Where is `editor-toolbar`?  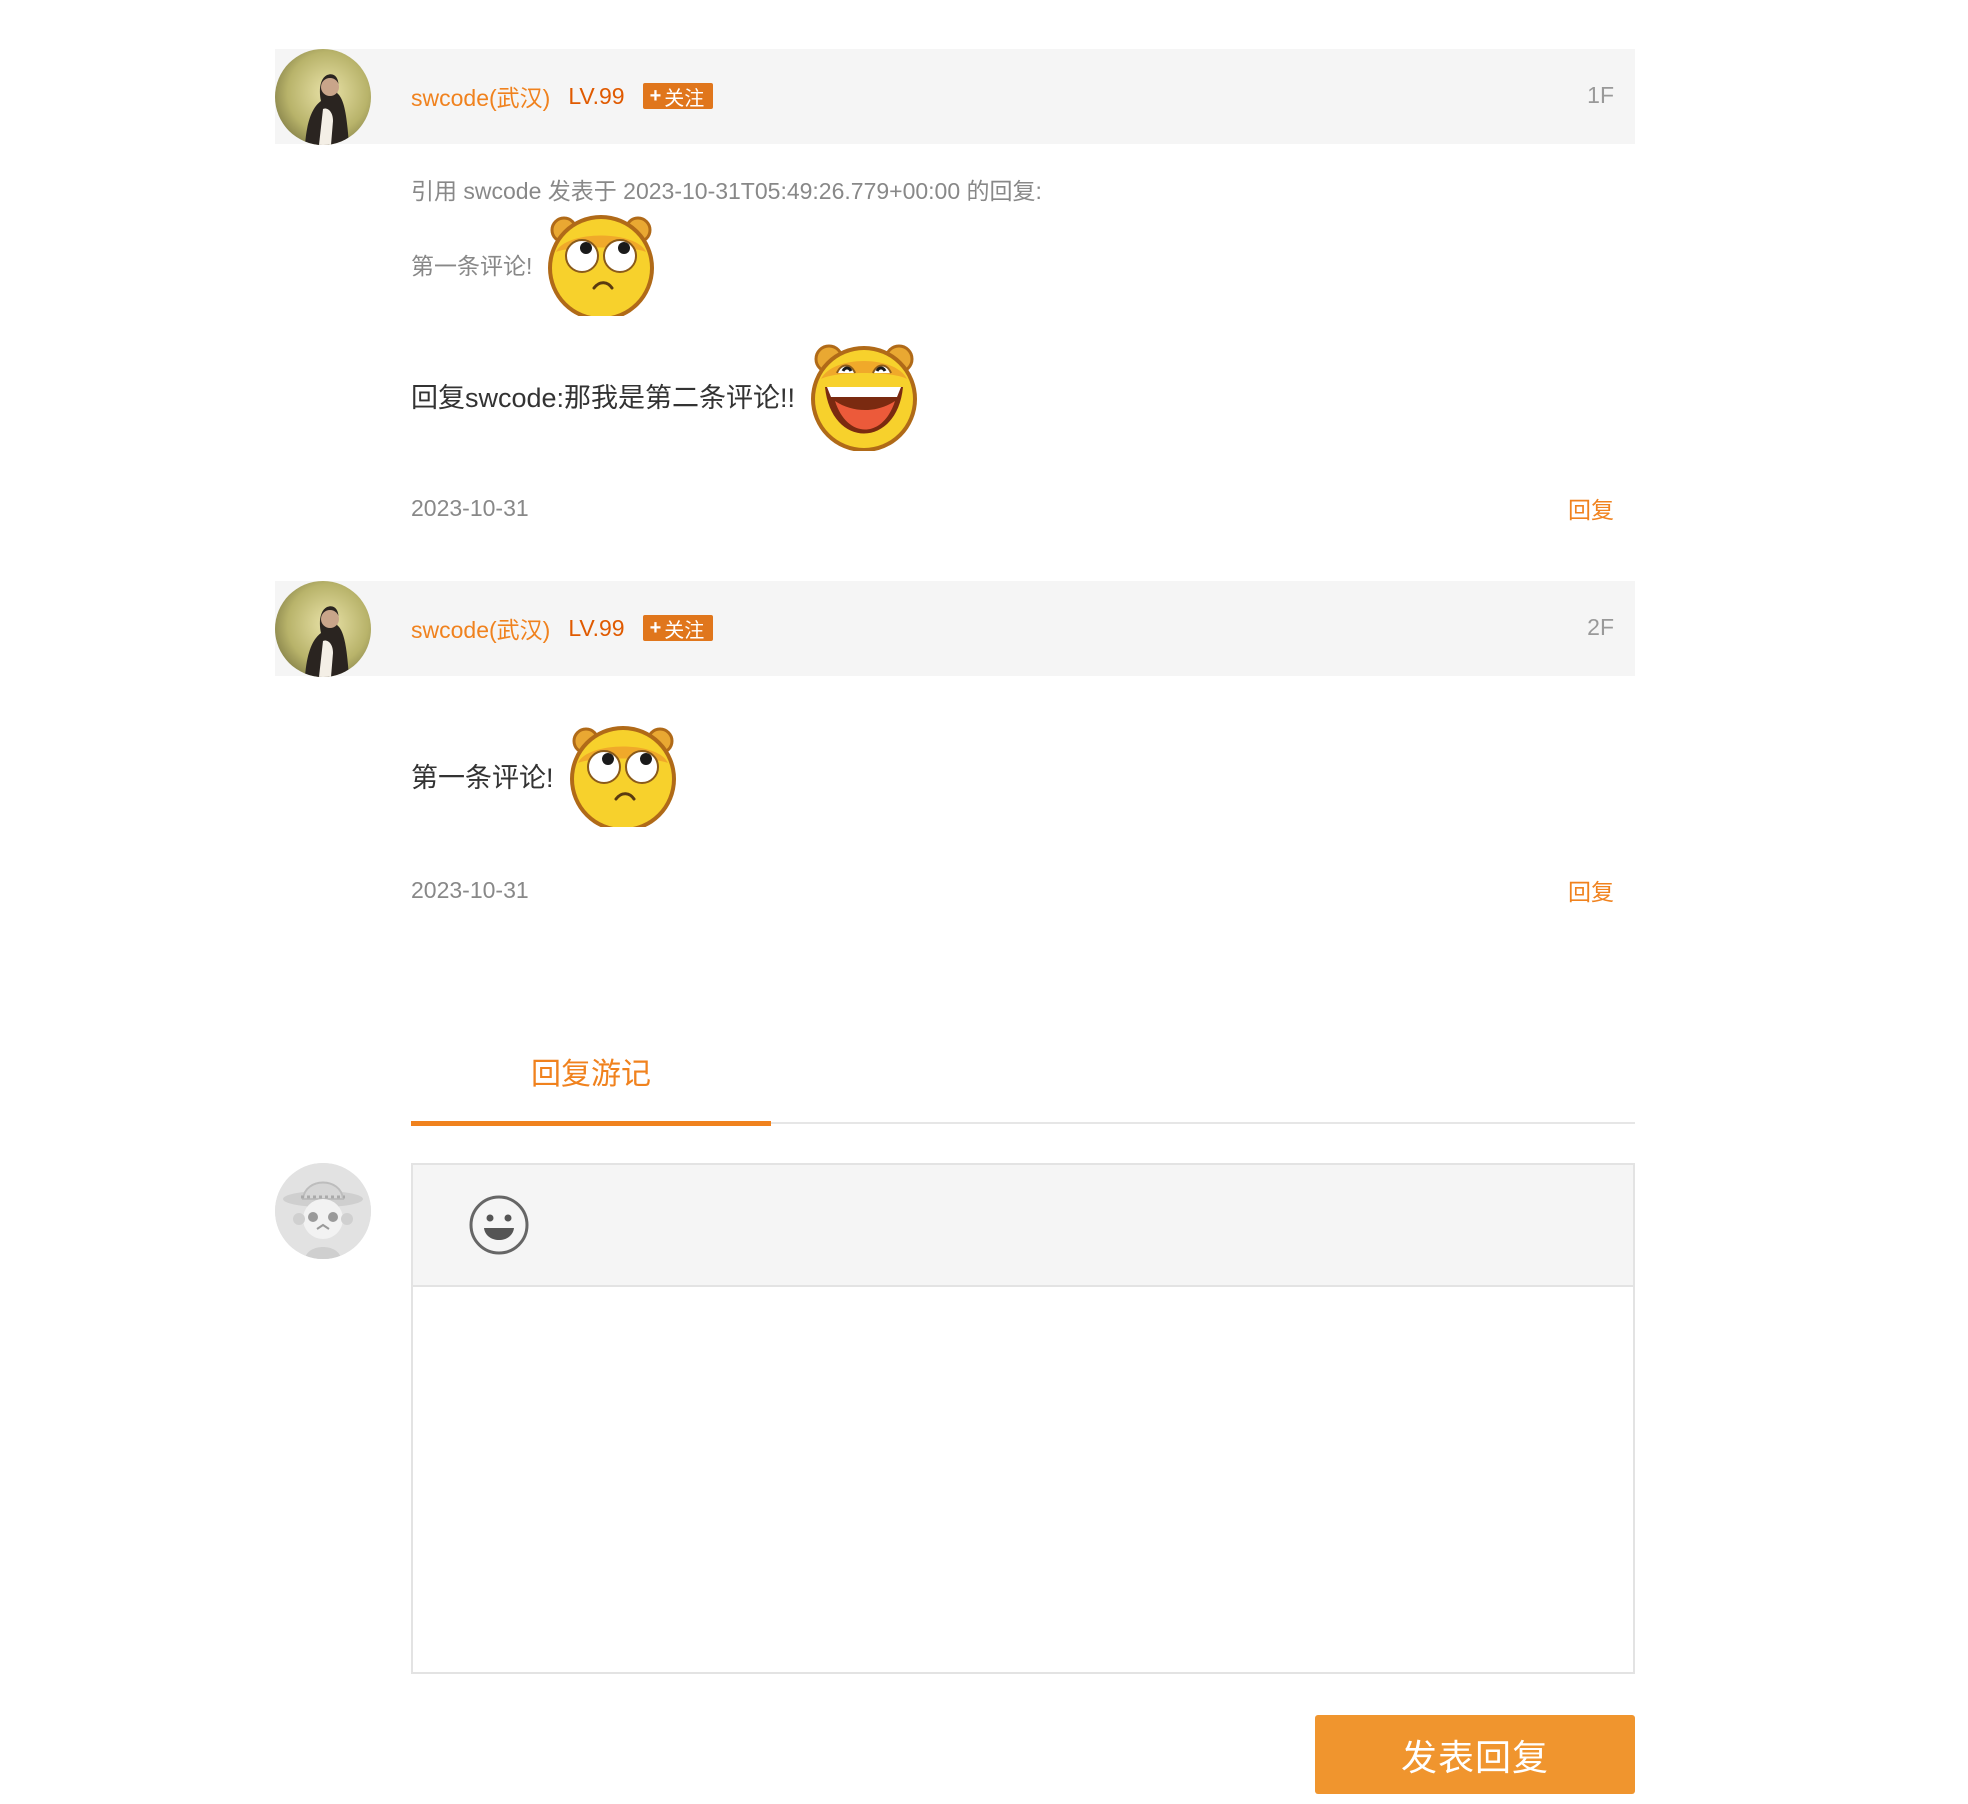 editor-toolbar is located at coordinates (1023, 1226).